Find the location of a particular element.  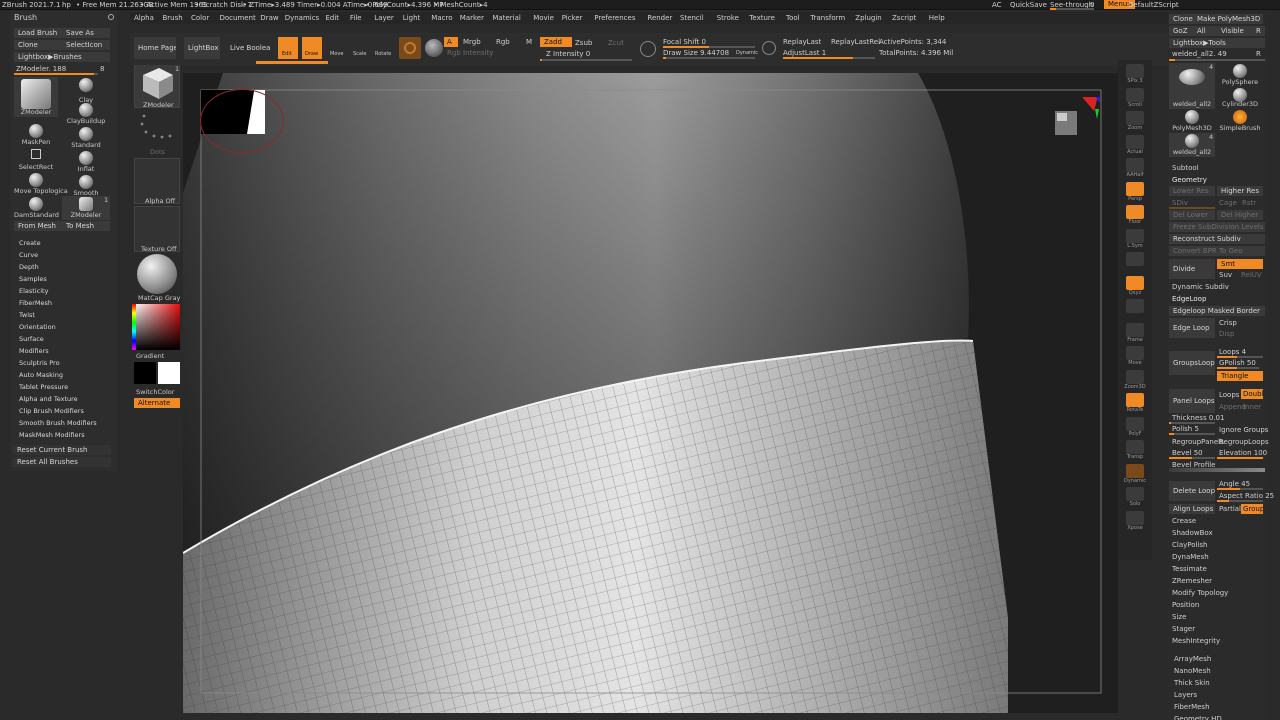

groups-loops-button: GroupsLoops is located at coordinates (1192, 363).